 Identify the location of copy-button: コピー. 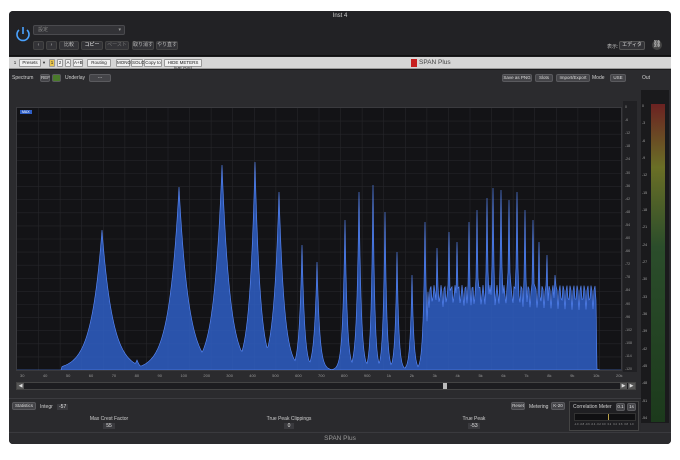
(92, 45).